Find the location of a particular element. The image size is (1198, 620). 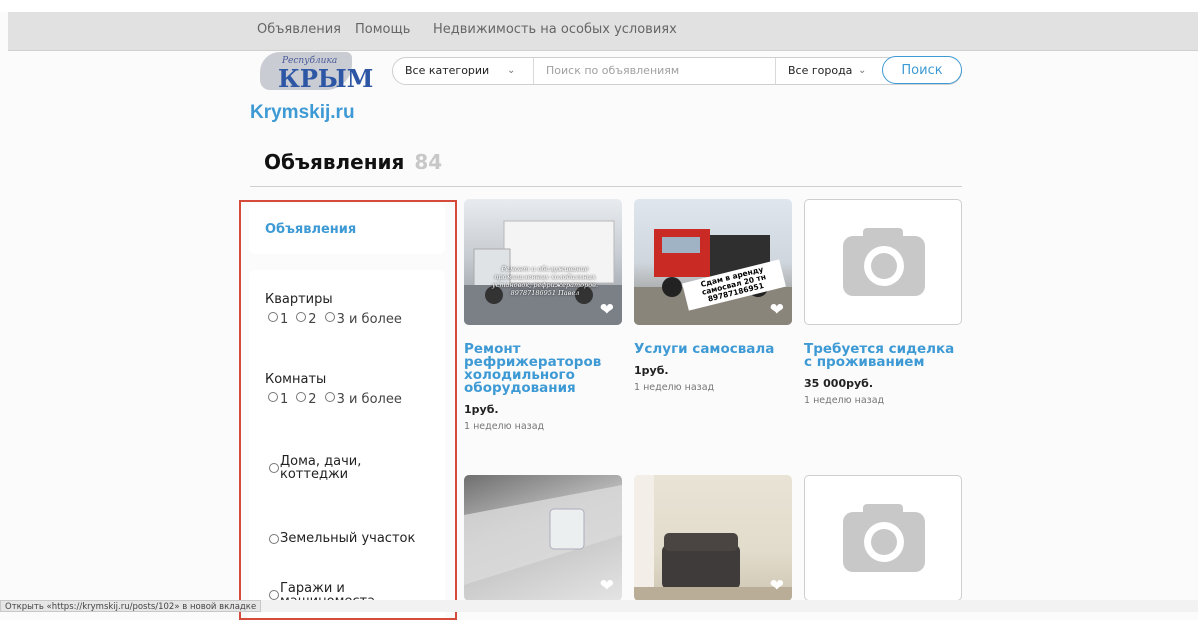

category-select-value: Все категории is located at coordinates (447, 70).